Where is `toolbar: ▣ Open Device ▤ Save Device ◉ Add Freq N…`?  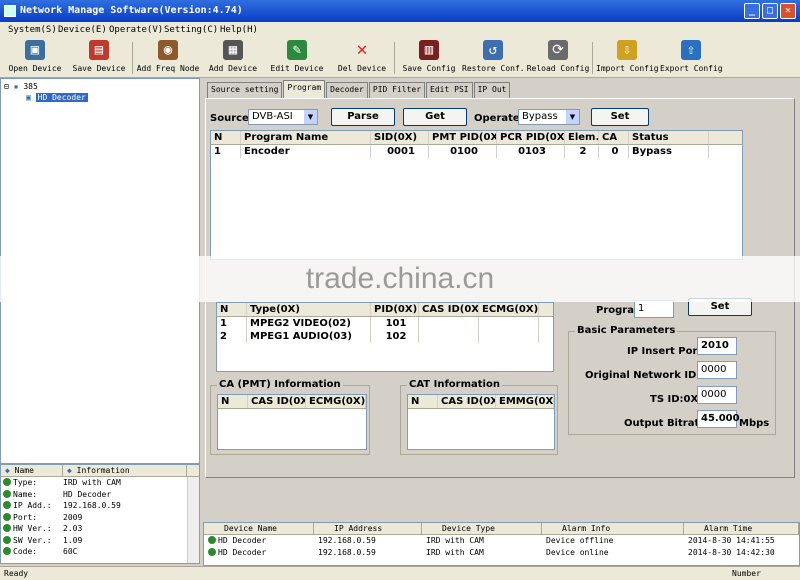 toolbar: ▣ Open Device ▤ Save Device ◉ Add Freq N… is located at coordinates (400, 58).